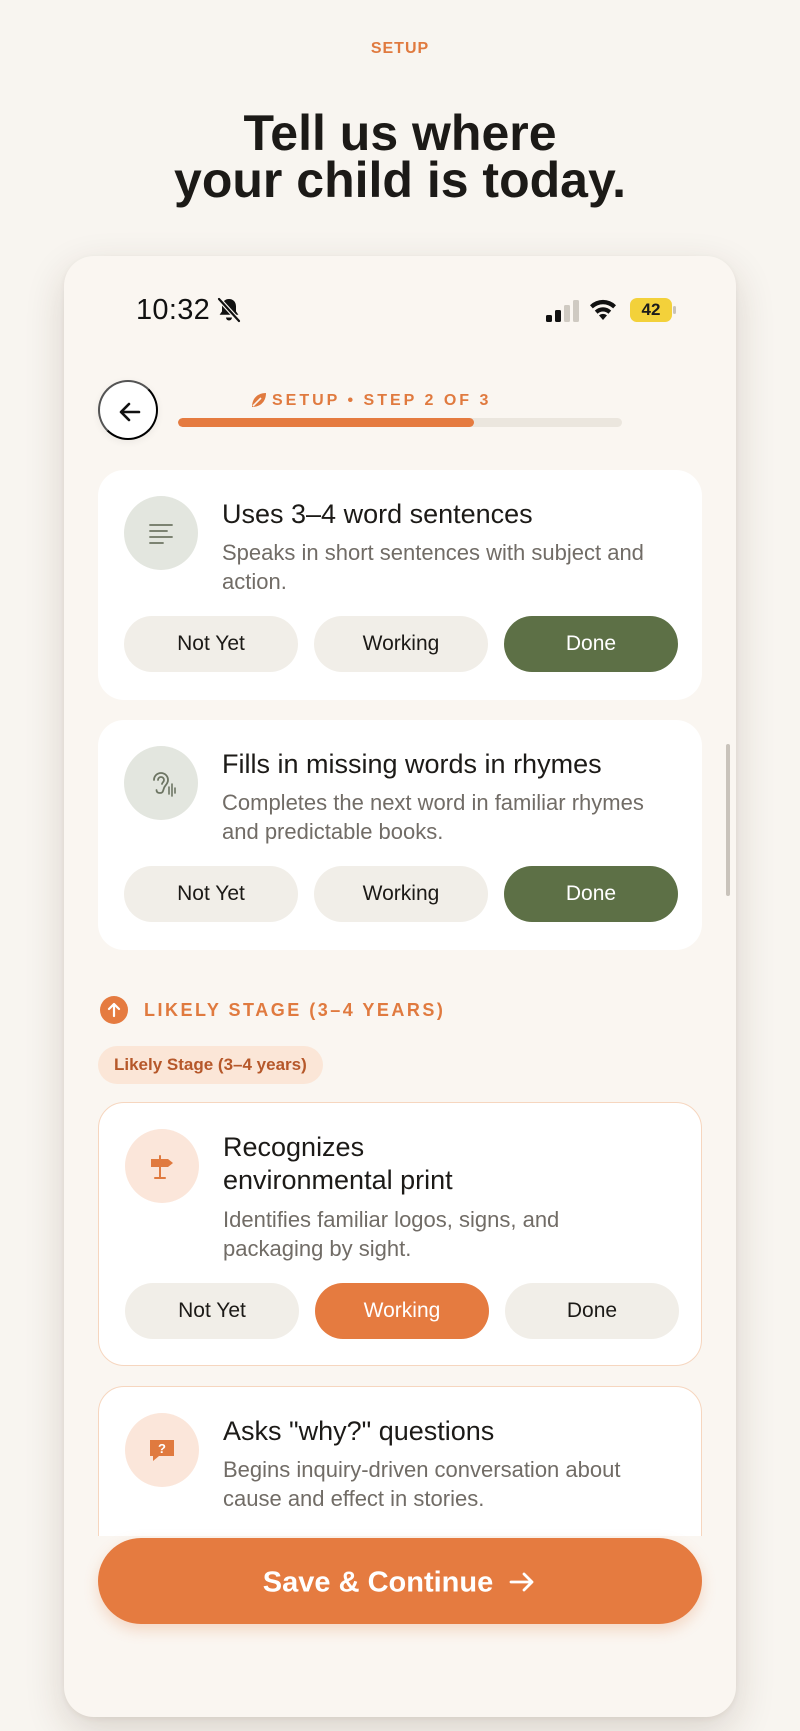 The height and width of the screenshot is (1731, 800). Describe the element at coordinates (378, 1582) in the screenshot. I see `save-button-label: Save & Continue` at that location.